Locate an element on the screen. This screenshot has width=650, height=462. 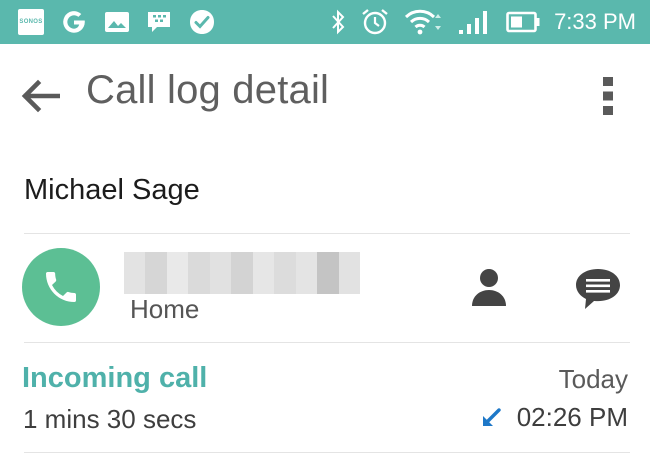
bluetooth-icon is located at coordinates (338, 22).